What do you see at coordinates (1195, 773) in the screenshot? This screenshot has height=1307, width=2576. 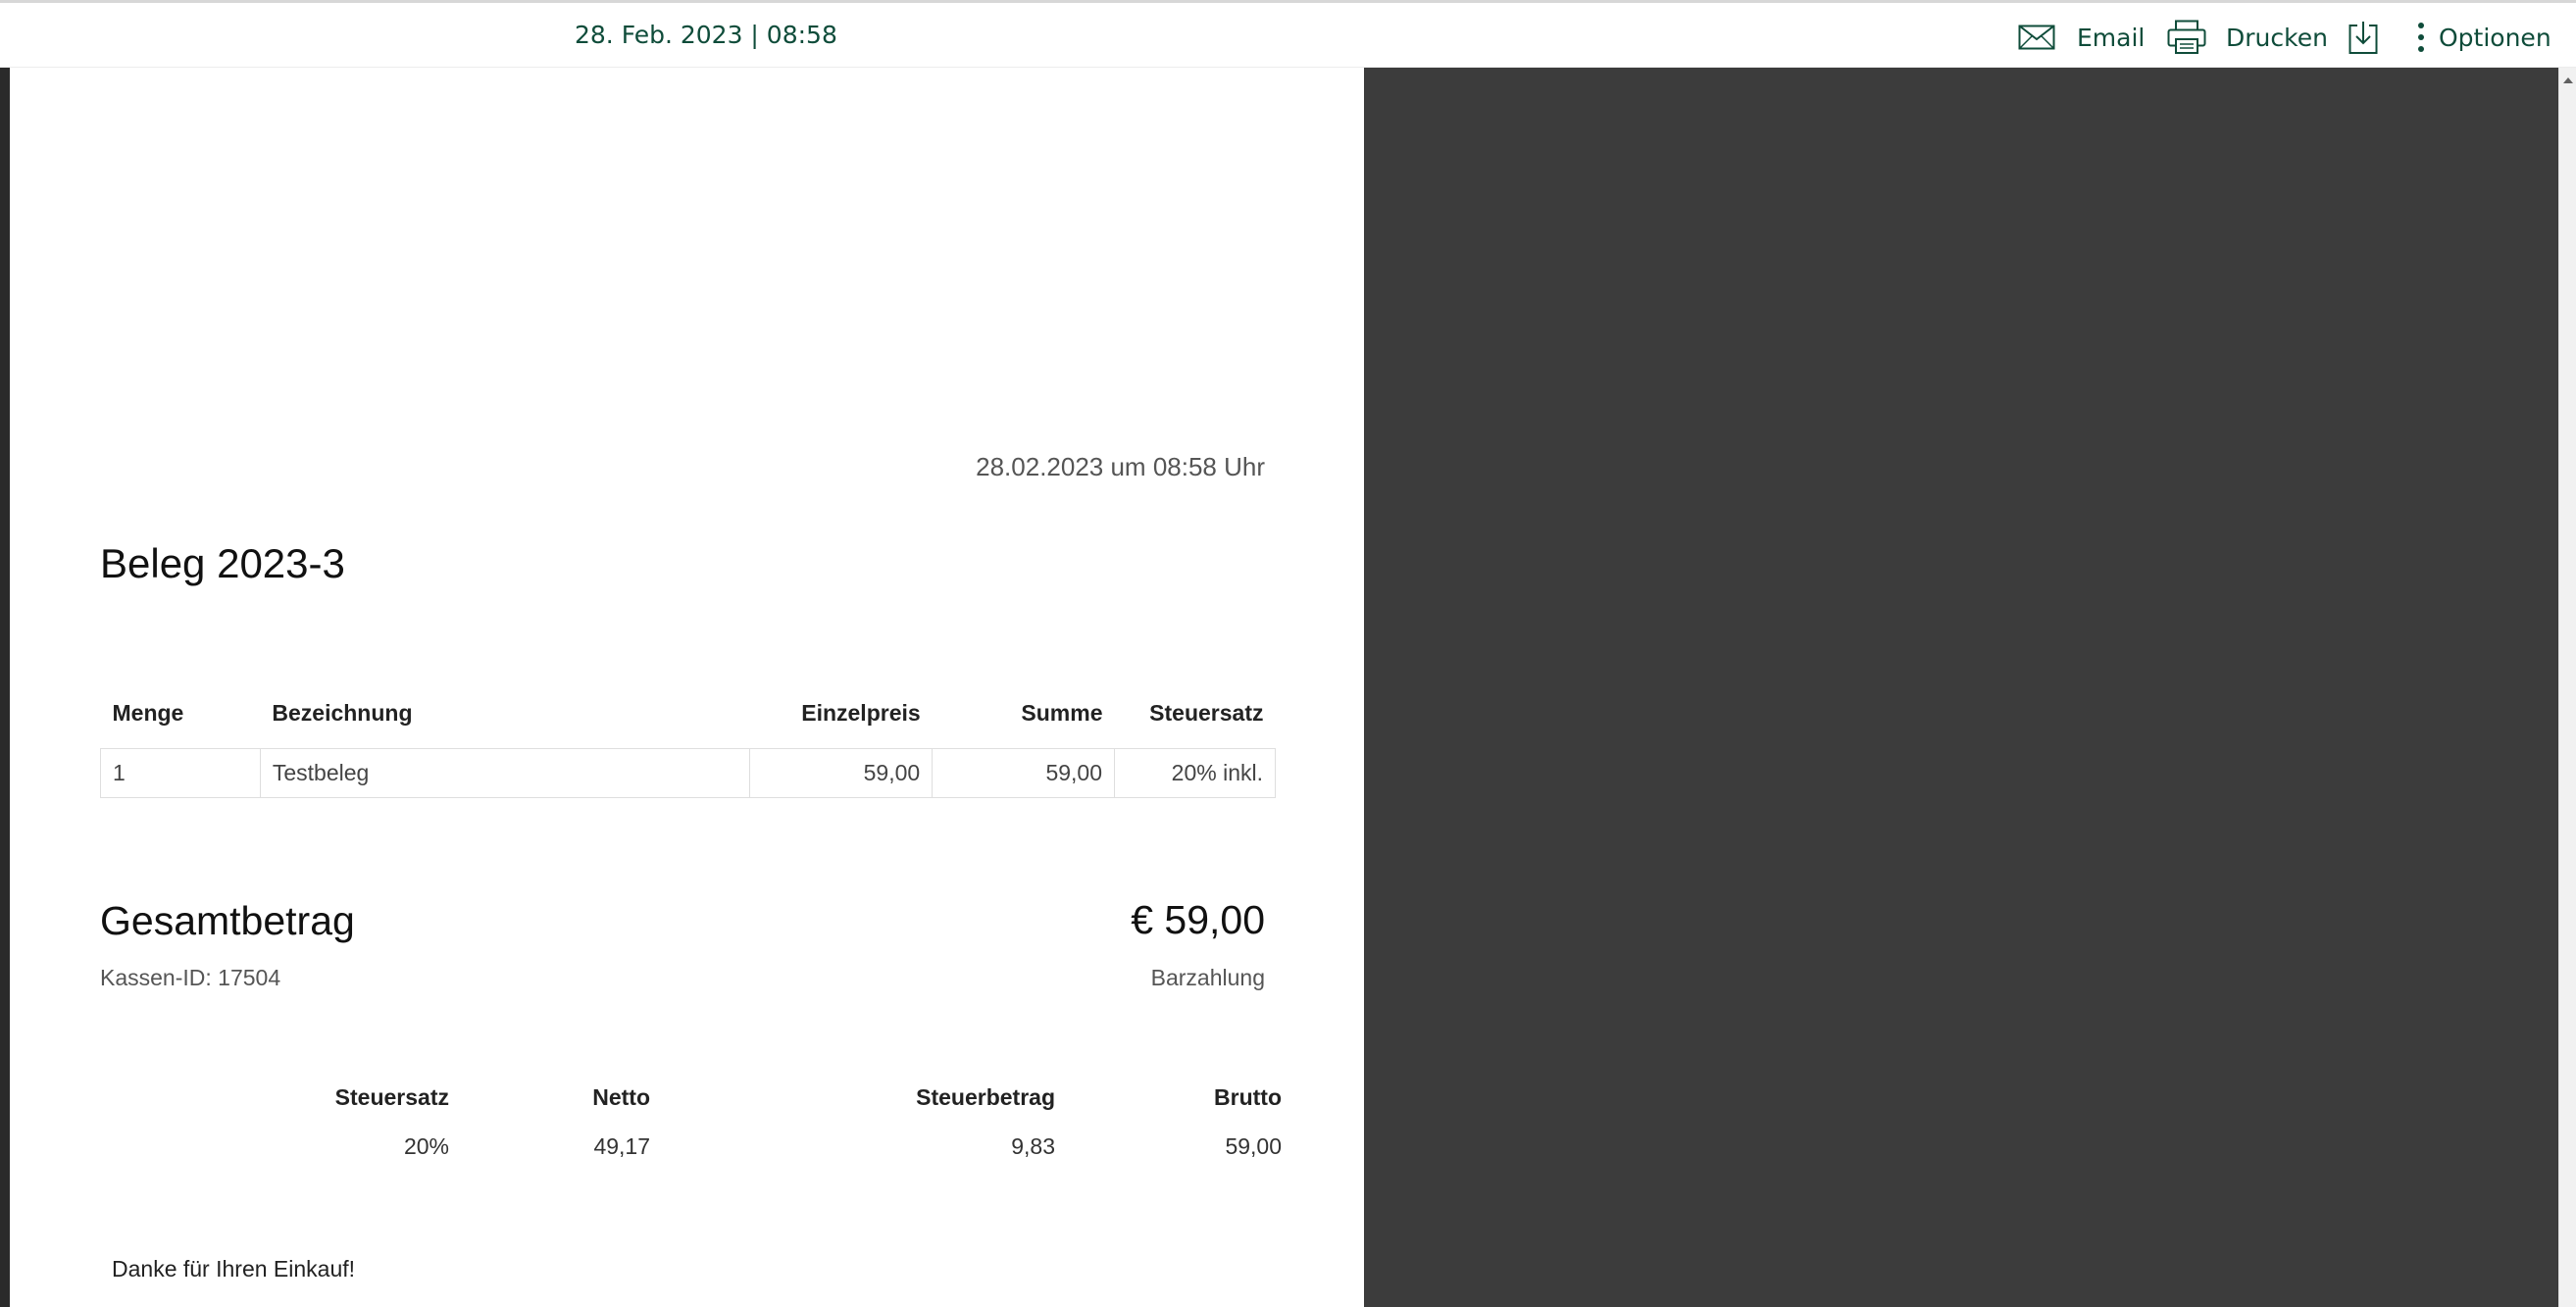 I see `item-tax-rate: 20% inkl.` at bounding box center [1195, 773].